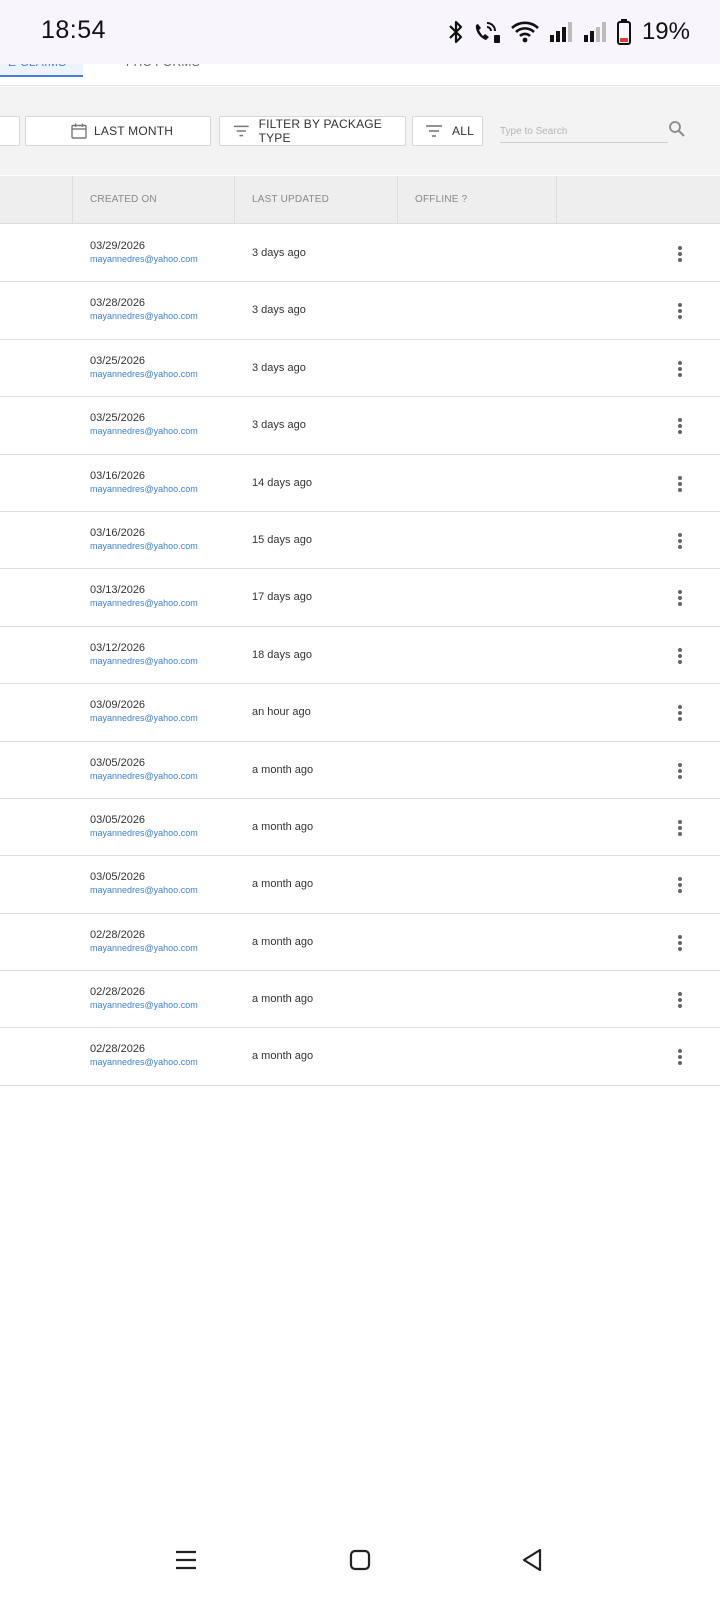 The width and height of the screenshot is (720, 1600). Describe the element at coordinates (569, 32) in the screenshot. I see `status-icons: 19%` at that location.